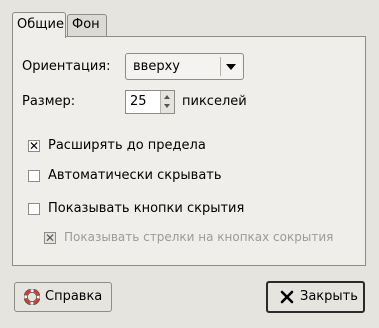  What do you see at coordinates (329, 296) in the screenshot?
I see `close-button-label: Закрыть` at bounding box center [329, 296].